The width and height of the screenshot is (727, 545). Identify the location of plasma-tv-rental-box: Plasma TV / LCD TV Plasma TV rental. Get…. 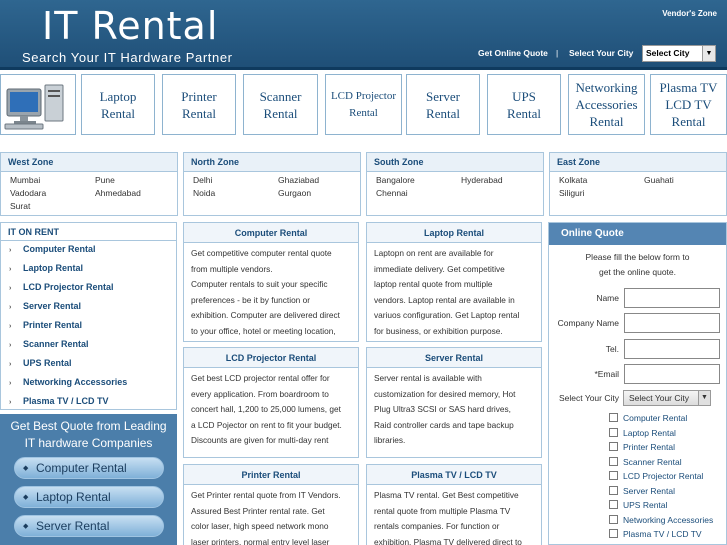
(454, 504).